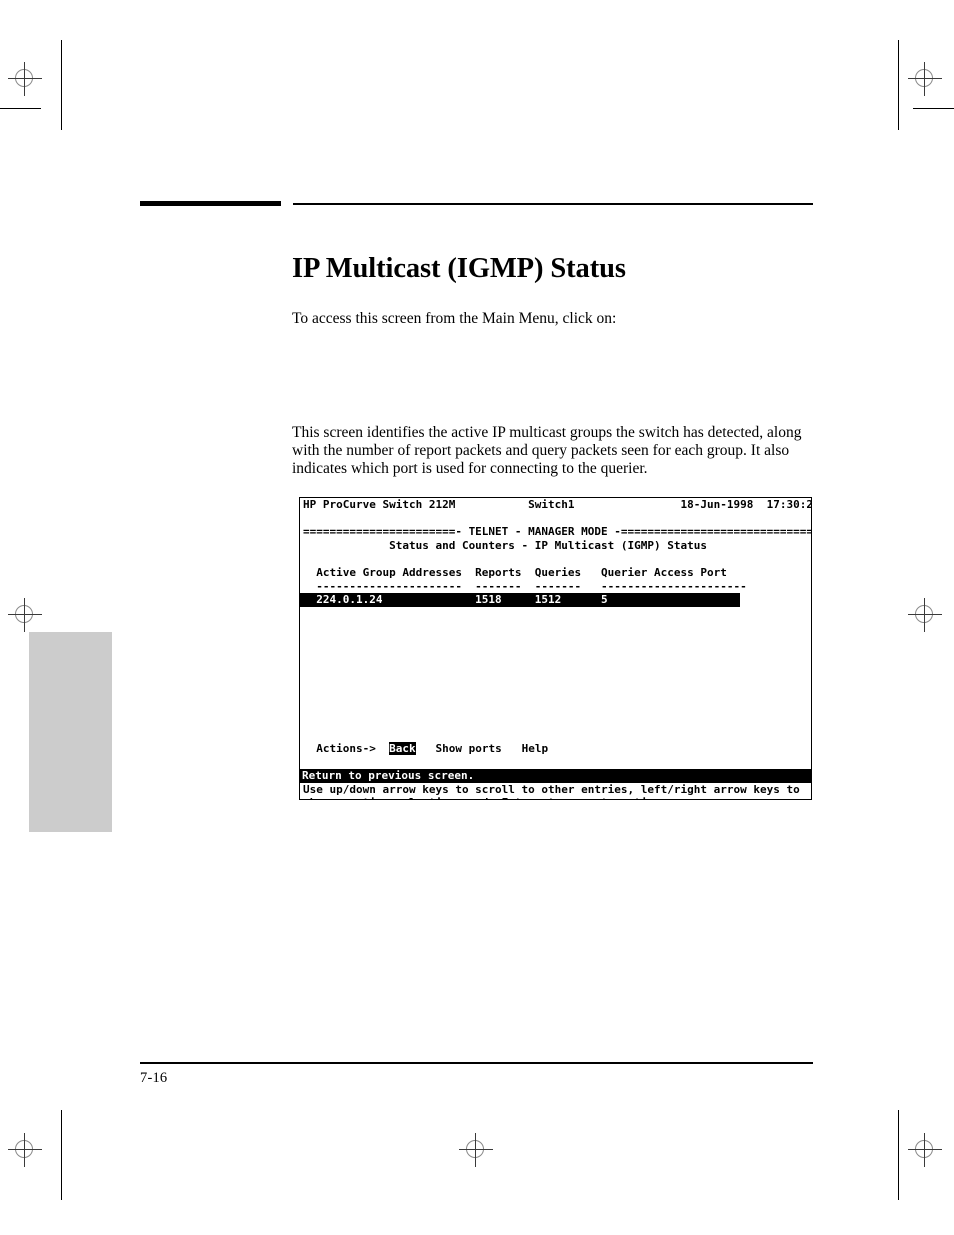  I want to click on crop-mark-left-vertical, so click(61, 85).